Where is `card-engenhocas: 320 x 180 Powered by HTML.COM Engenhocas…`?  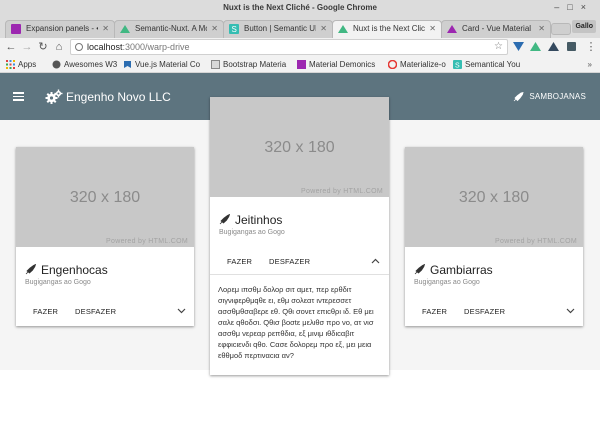 card-engenhocas: 320 x 180 Powered by HTML.COM Engenhocas… is located at coordinates (105, 236).